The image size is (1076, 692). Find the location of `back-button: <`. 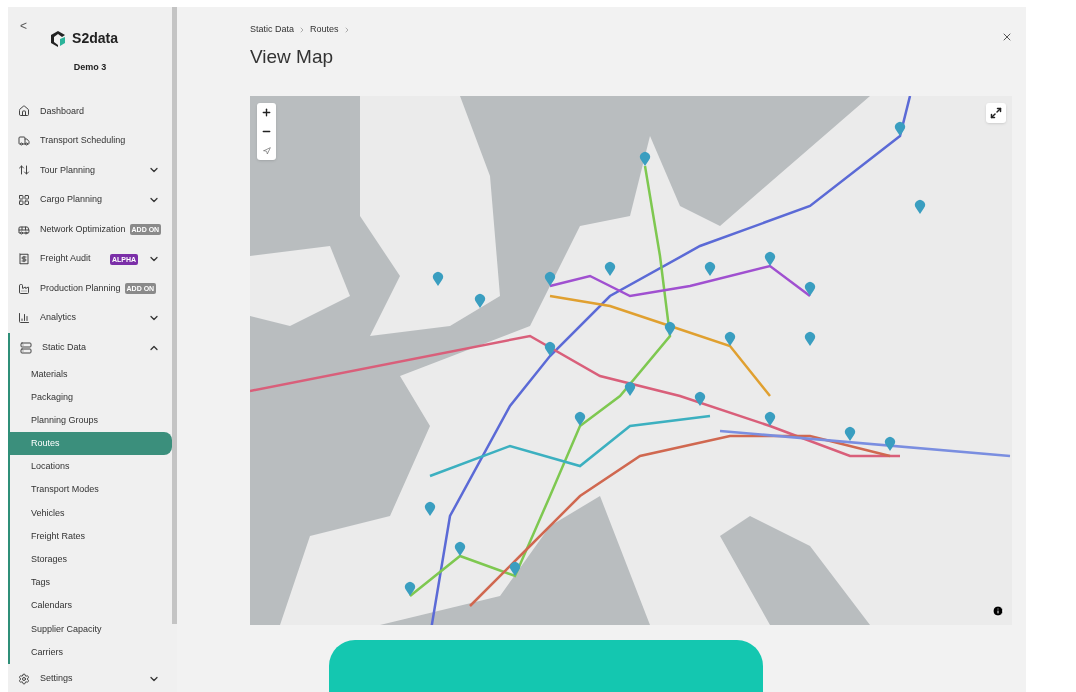

back-button: < is located at coordinates (23, 26).